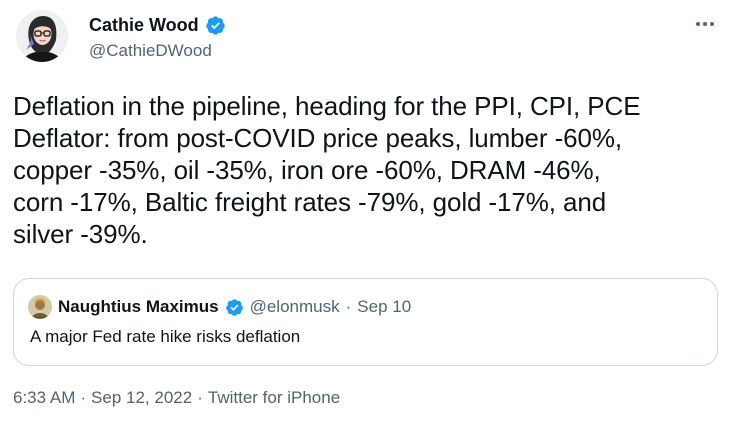  I want to click on author-avatar-illustration, so click(42, 36).